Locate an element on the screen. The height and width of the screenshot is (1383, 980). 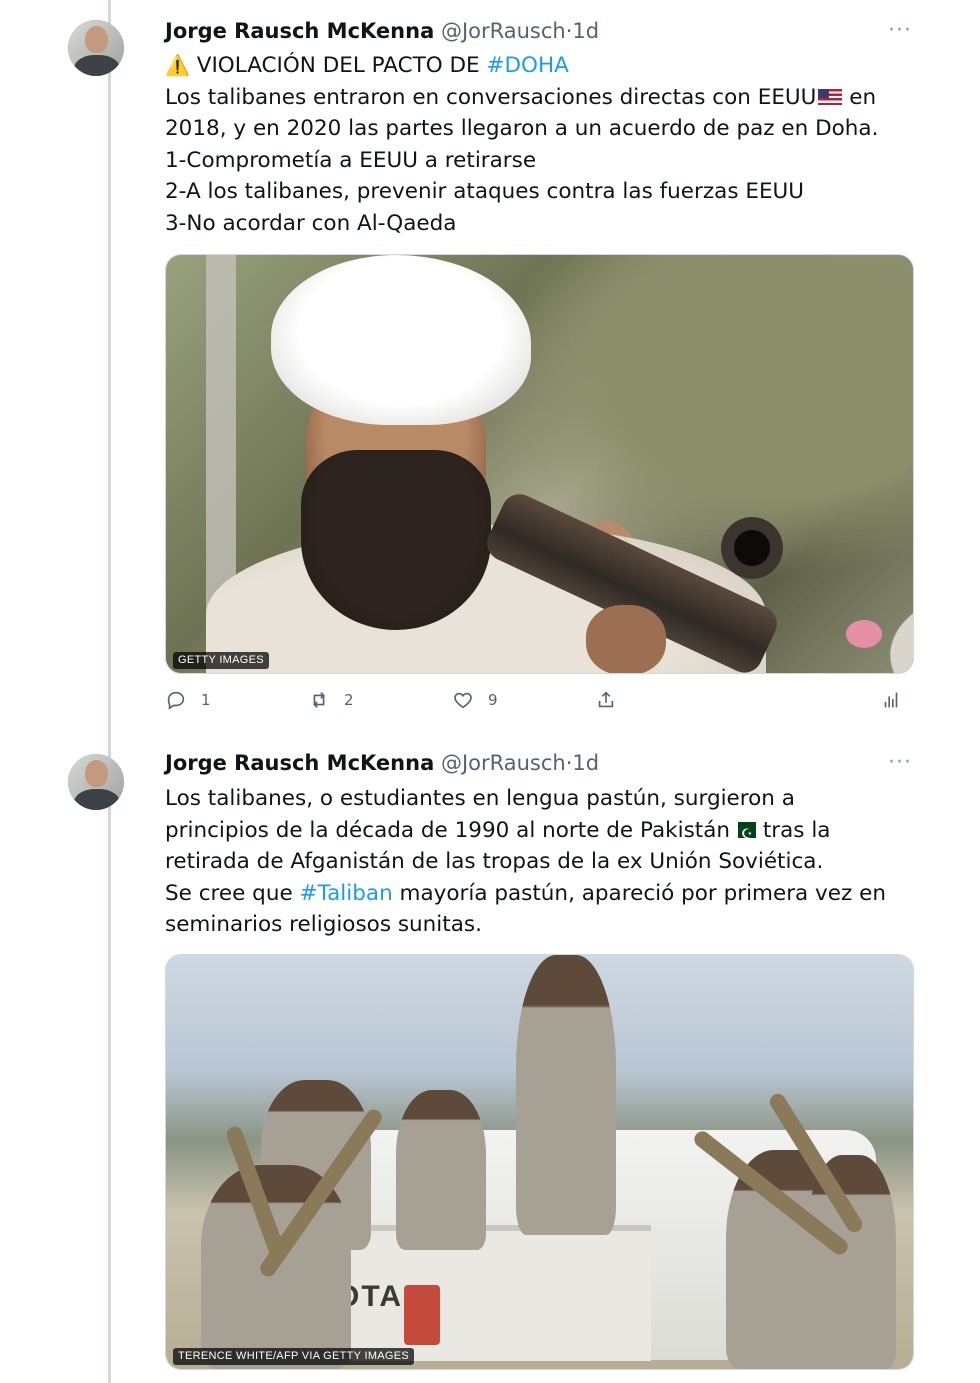
text-line: 3-No acordar con Al-Qaeda is located at coordinates (311, 223).